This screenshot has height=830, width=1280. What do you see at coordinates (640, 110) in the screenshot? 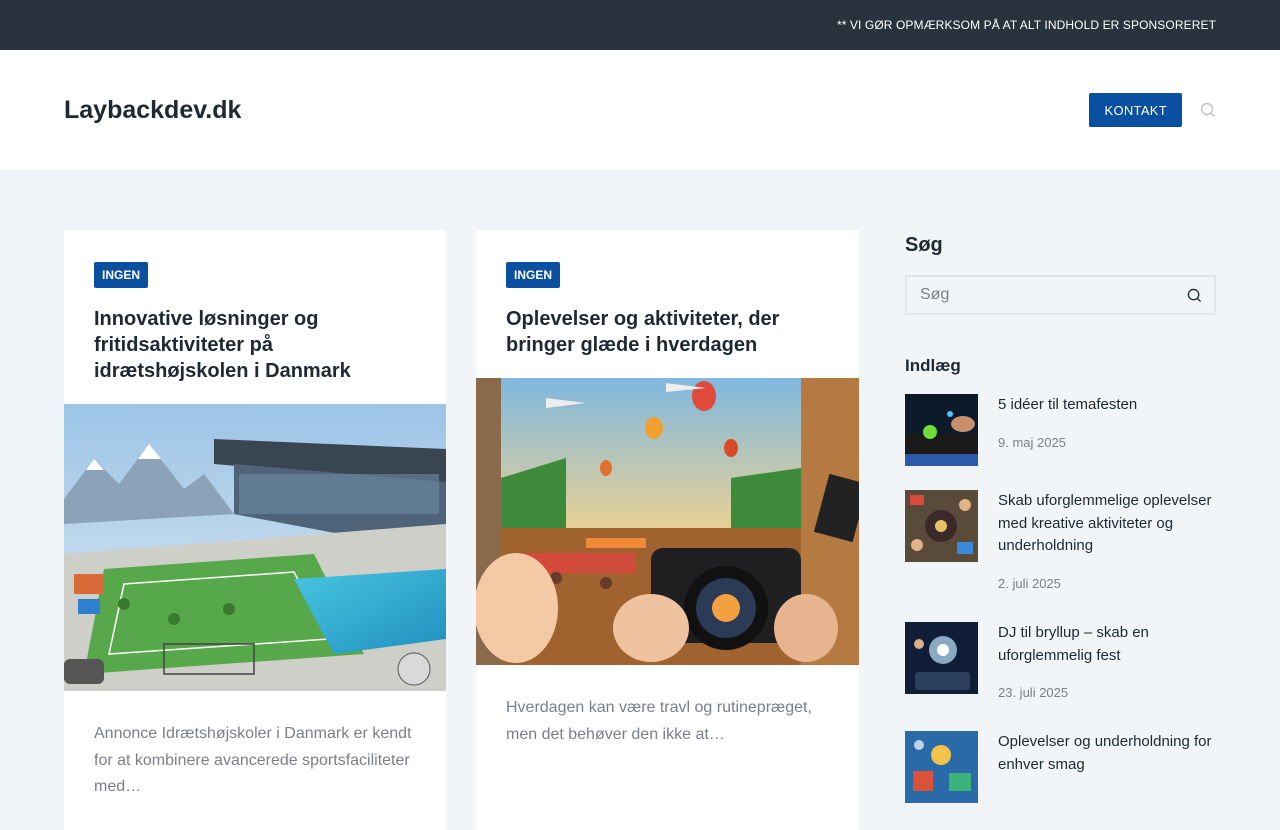
I see `site-header: Laybackdev.dk KONTAKT` at bounding box center [640, 110].